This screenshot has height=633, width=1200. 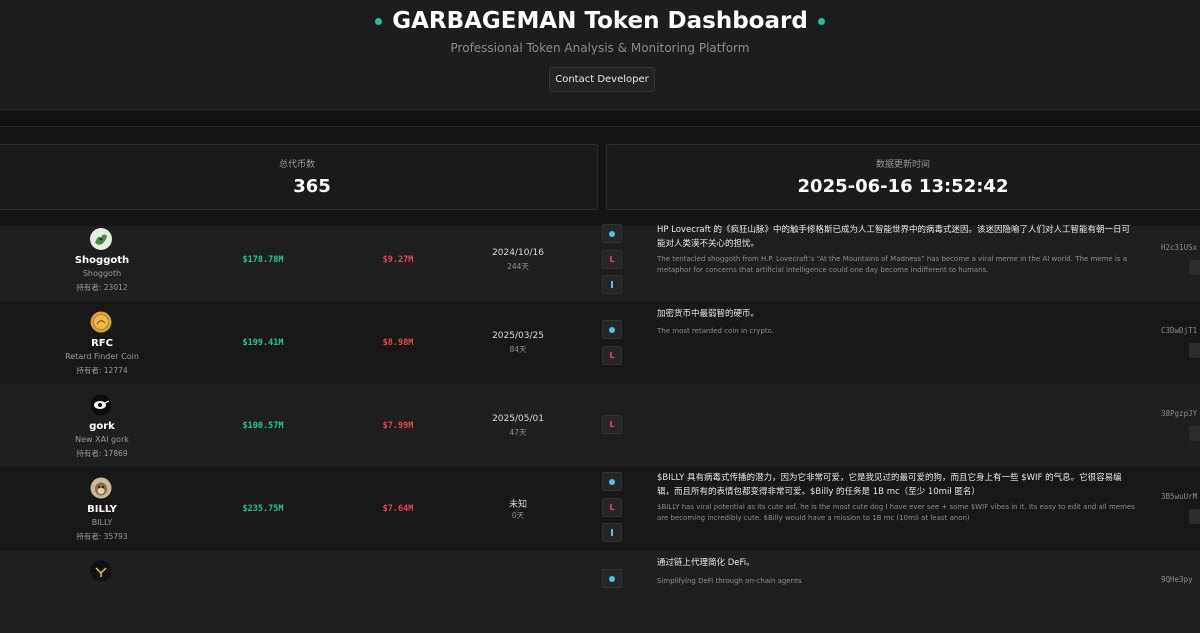 I want to click on token-fullname: BILLY, so click(x=102, y=522).